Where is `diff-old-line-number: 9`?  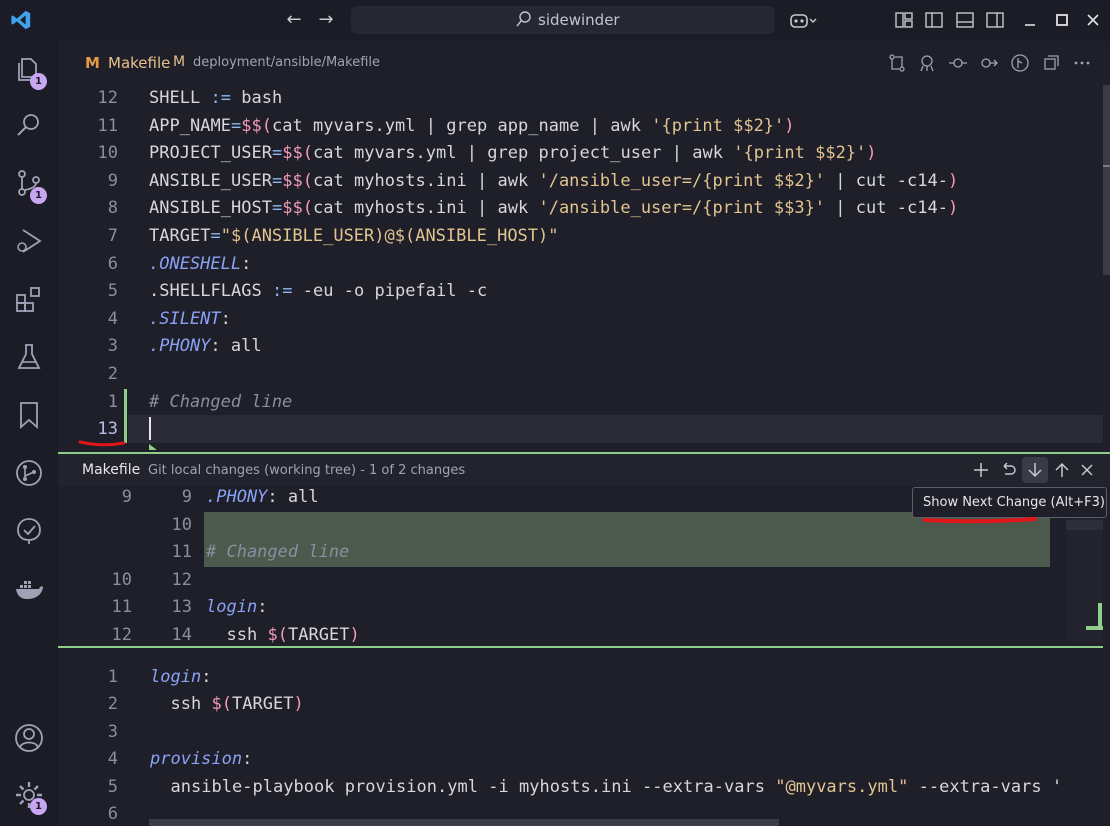 diff-old-line-number: 9 is located at coordinates (126, 497).